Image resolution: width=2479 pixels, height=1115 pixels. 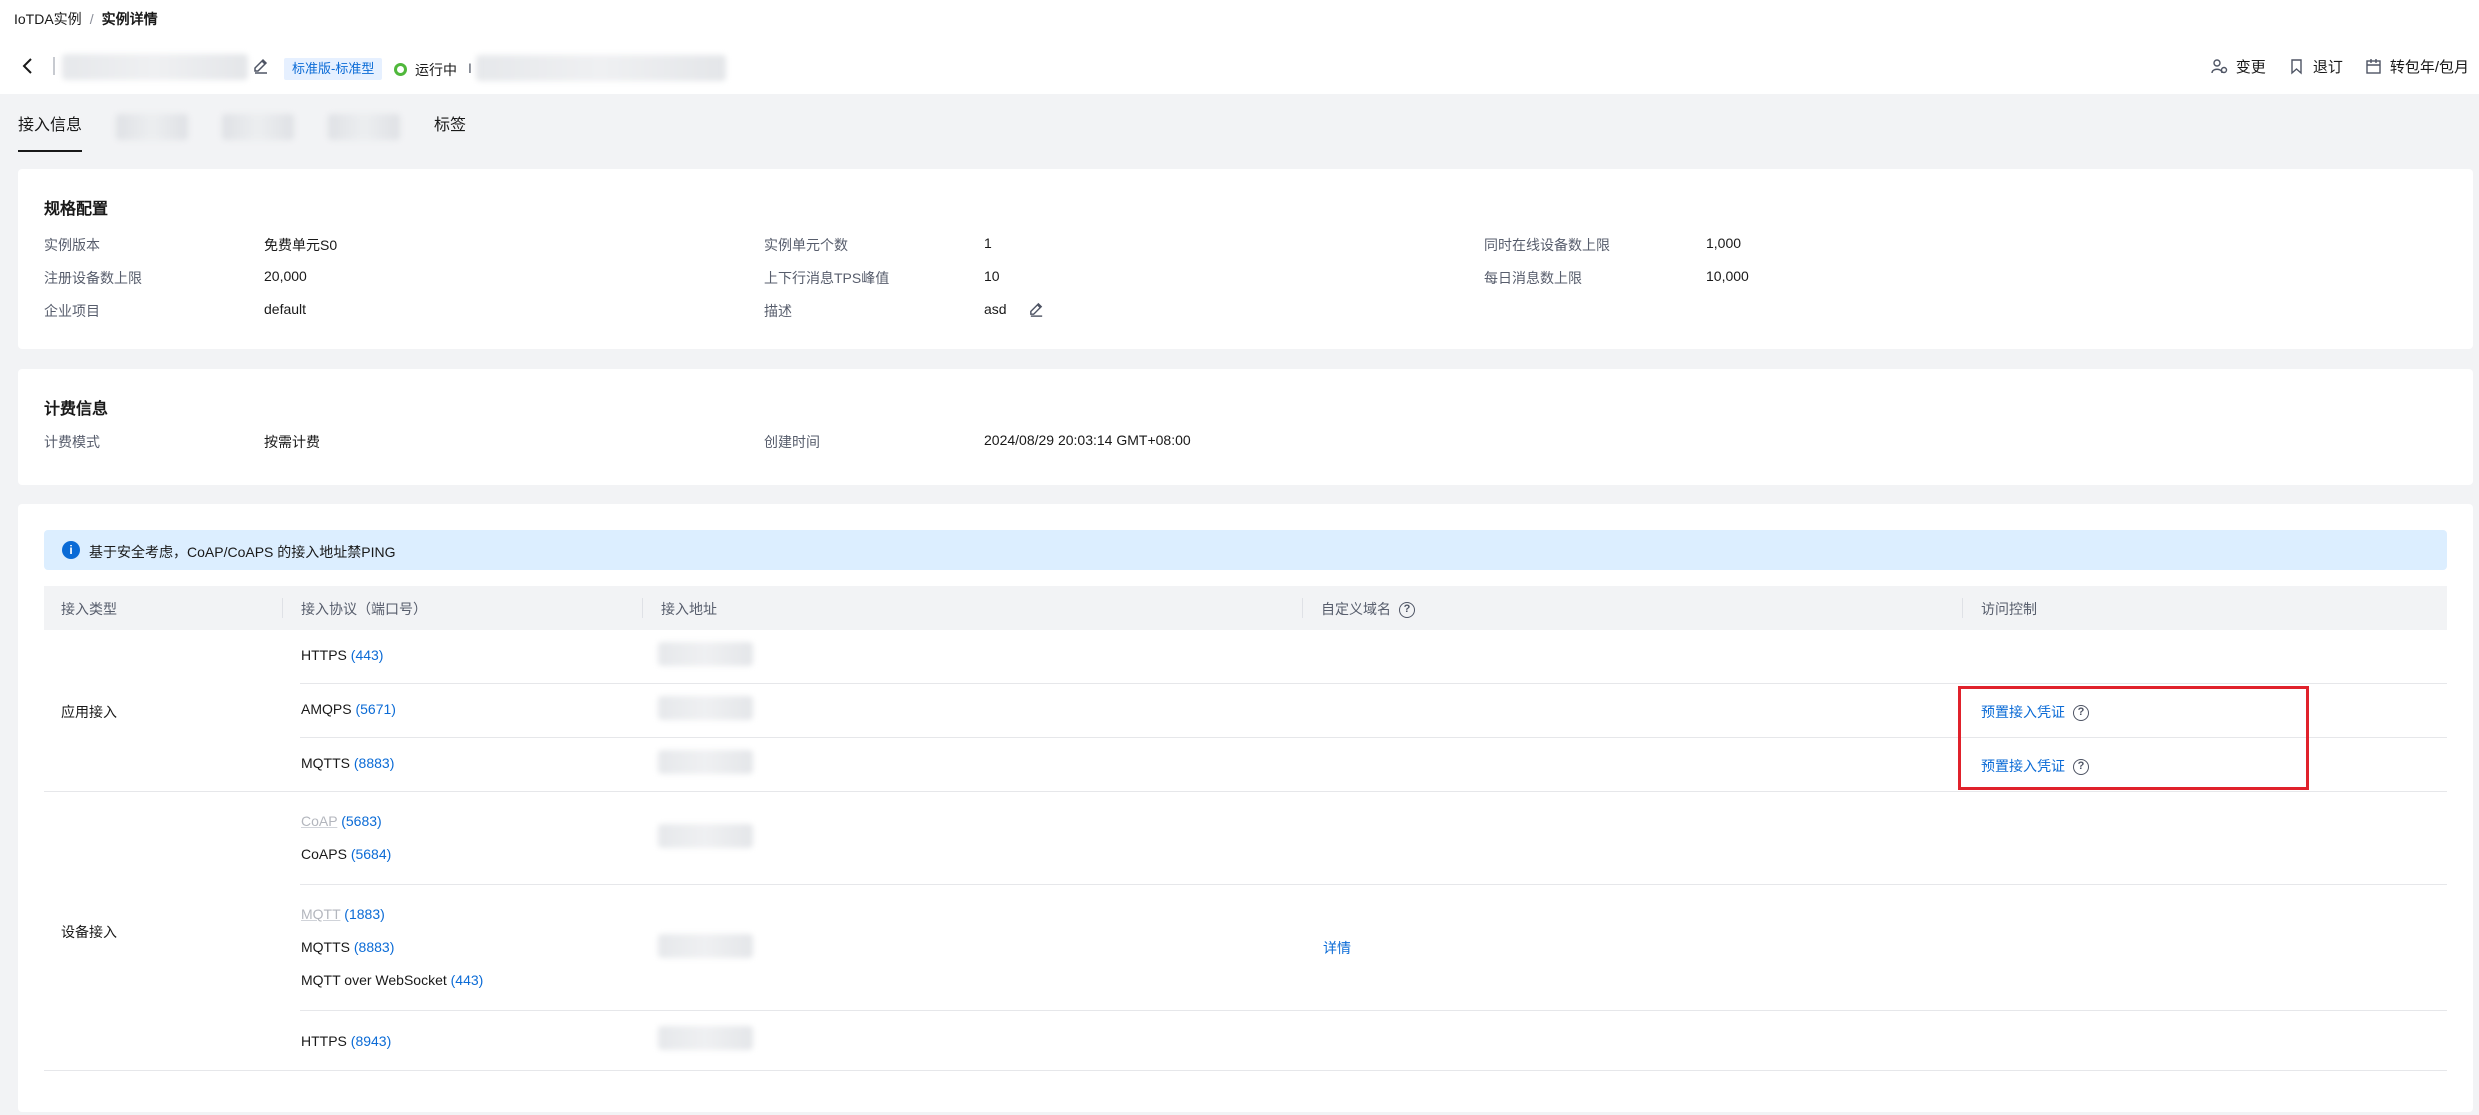 What do you see at coordinates (375, 709) in the screenshot?
I see `protocol-port: (5671)` at bounding box center [375, 709].